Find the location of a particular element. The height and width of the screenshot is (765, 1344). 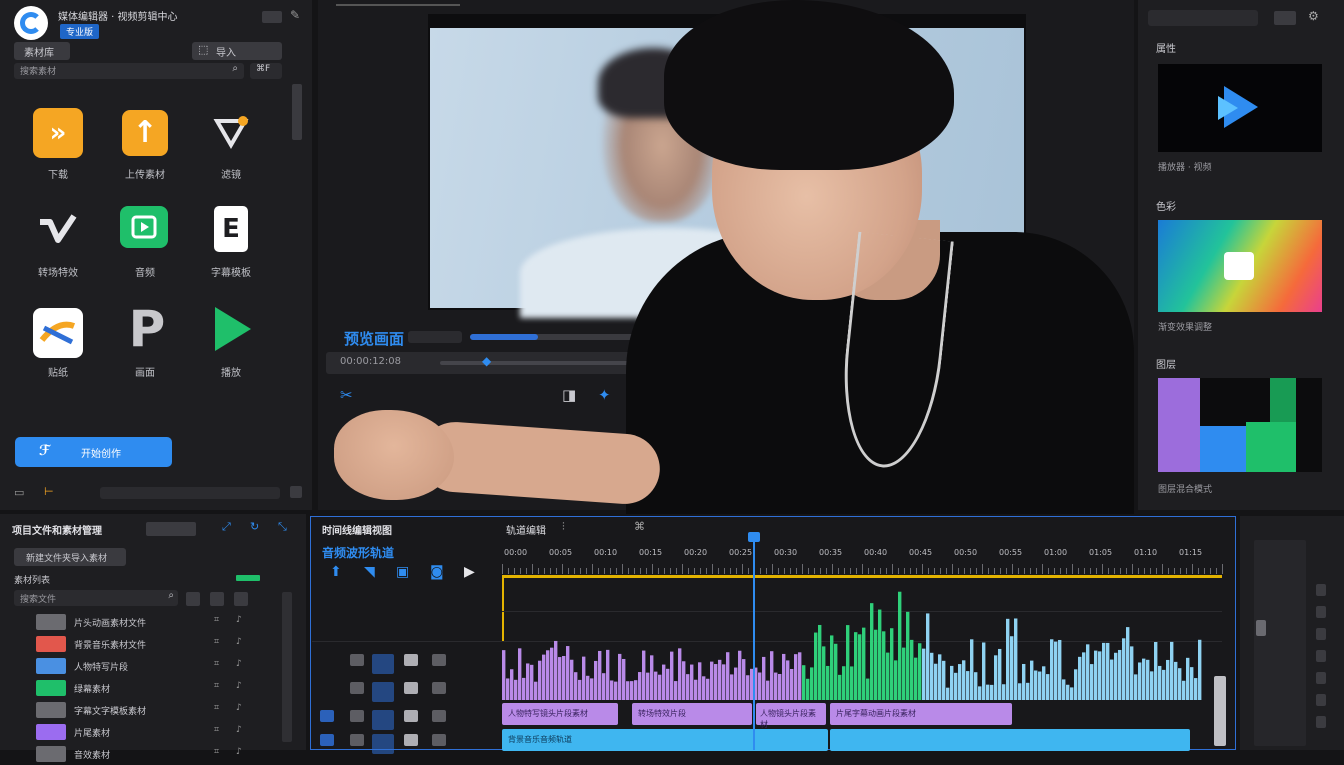

project-expand-icon: ⤡ is located at coordinates (282, 527).